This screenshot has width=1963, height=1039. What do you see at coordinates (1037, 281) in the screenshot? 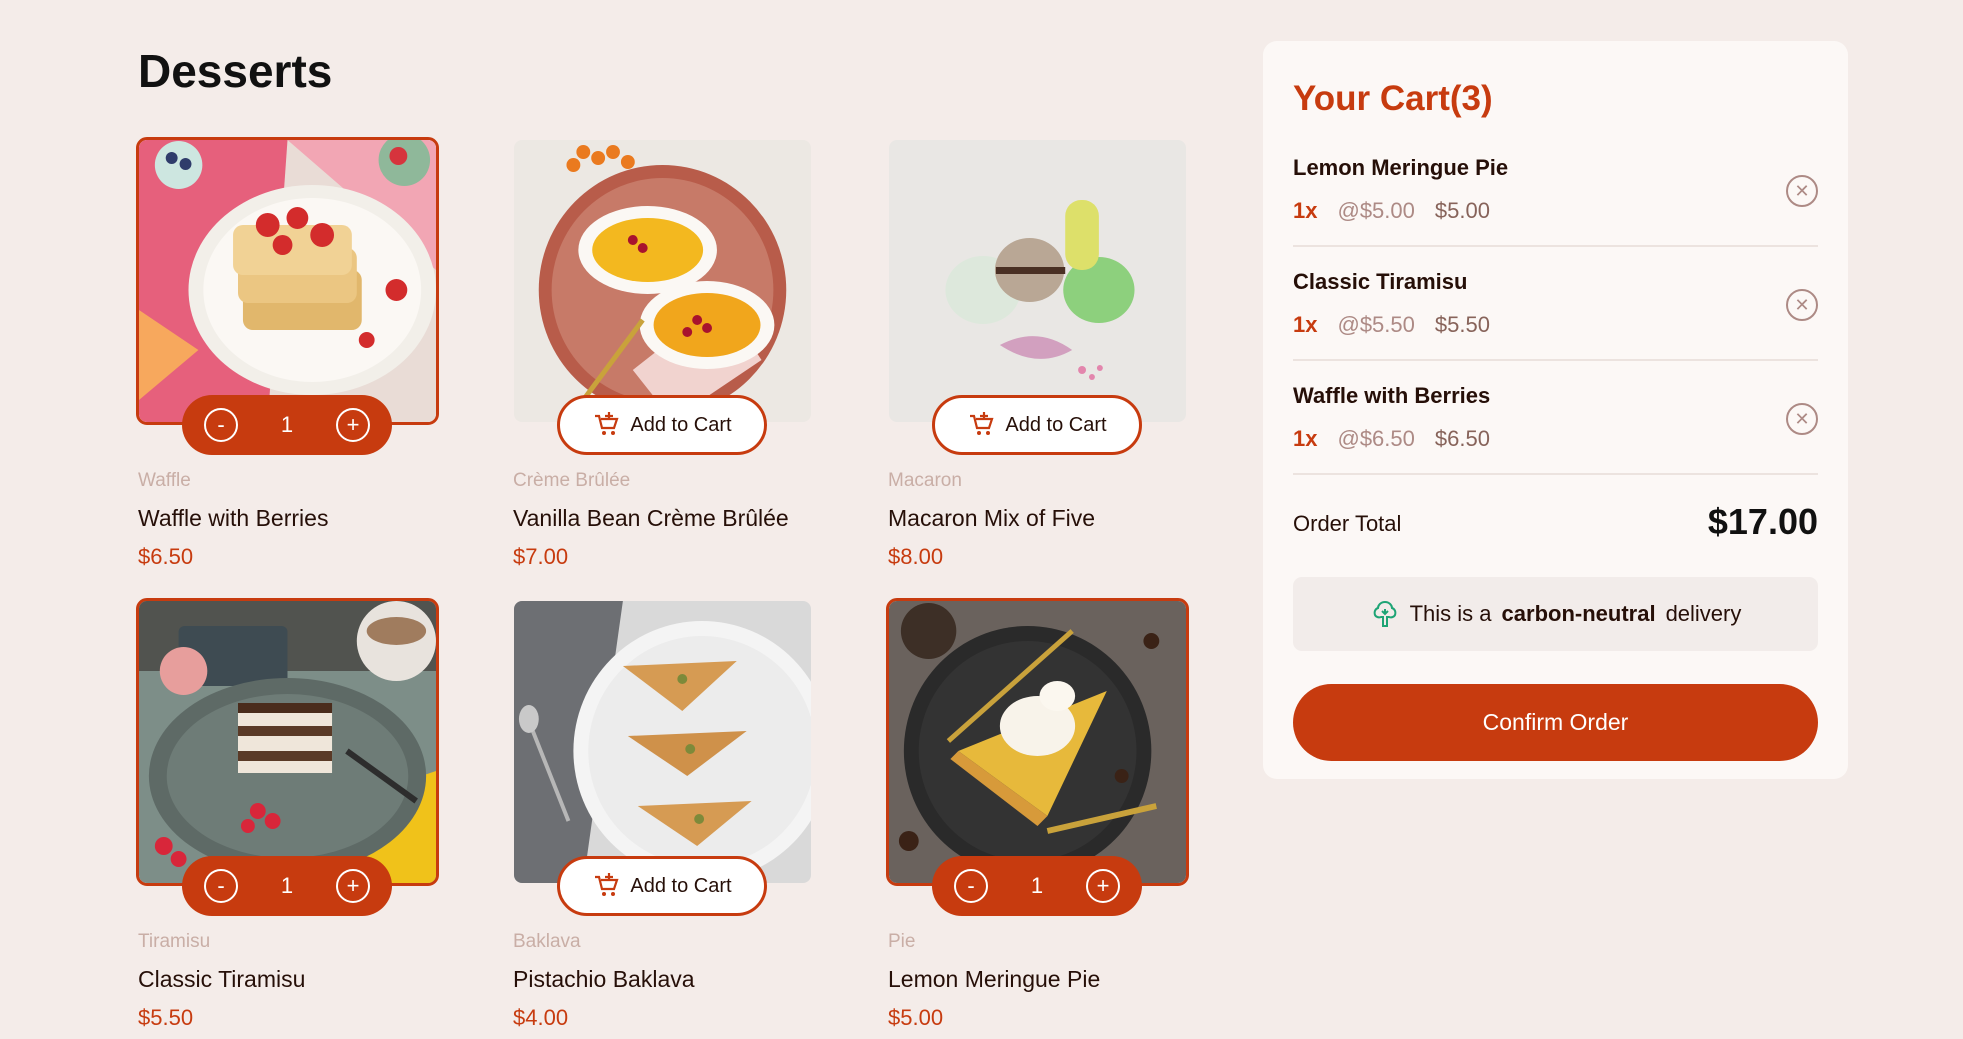
I see `product-image-macaron` at bounding box center [1037, 281].